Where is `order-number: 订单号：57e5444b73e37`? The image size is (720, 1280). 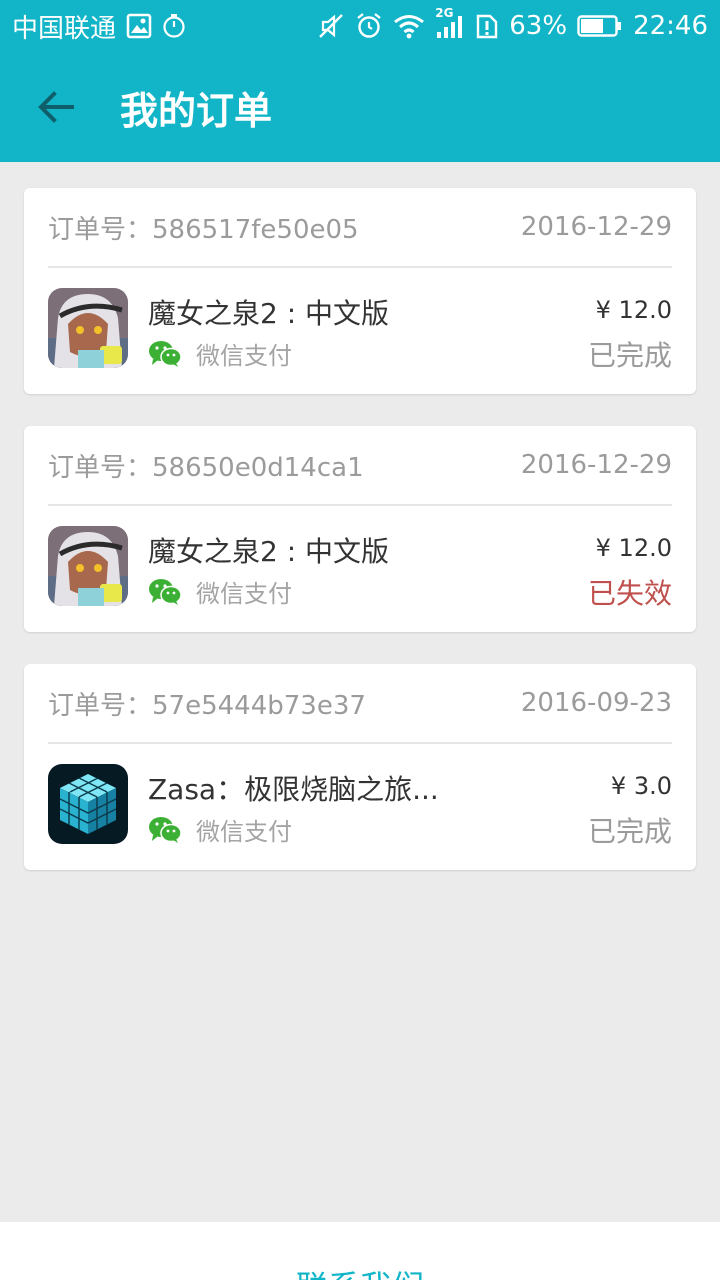 order-number: 订单号：57e5444b73e37 is located at coordinates (207, 703).